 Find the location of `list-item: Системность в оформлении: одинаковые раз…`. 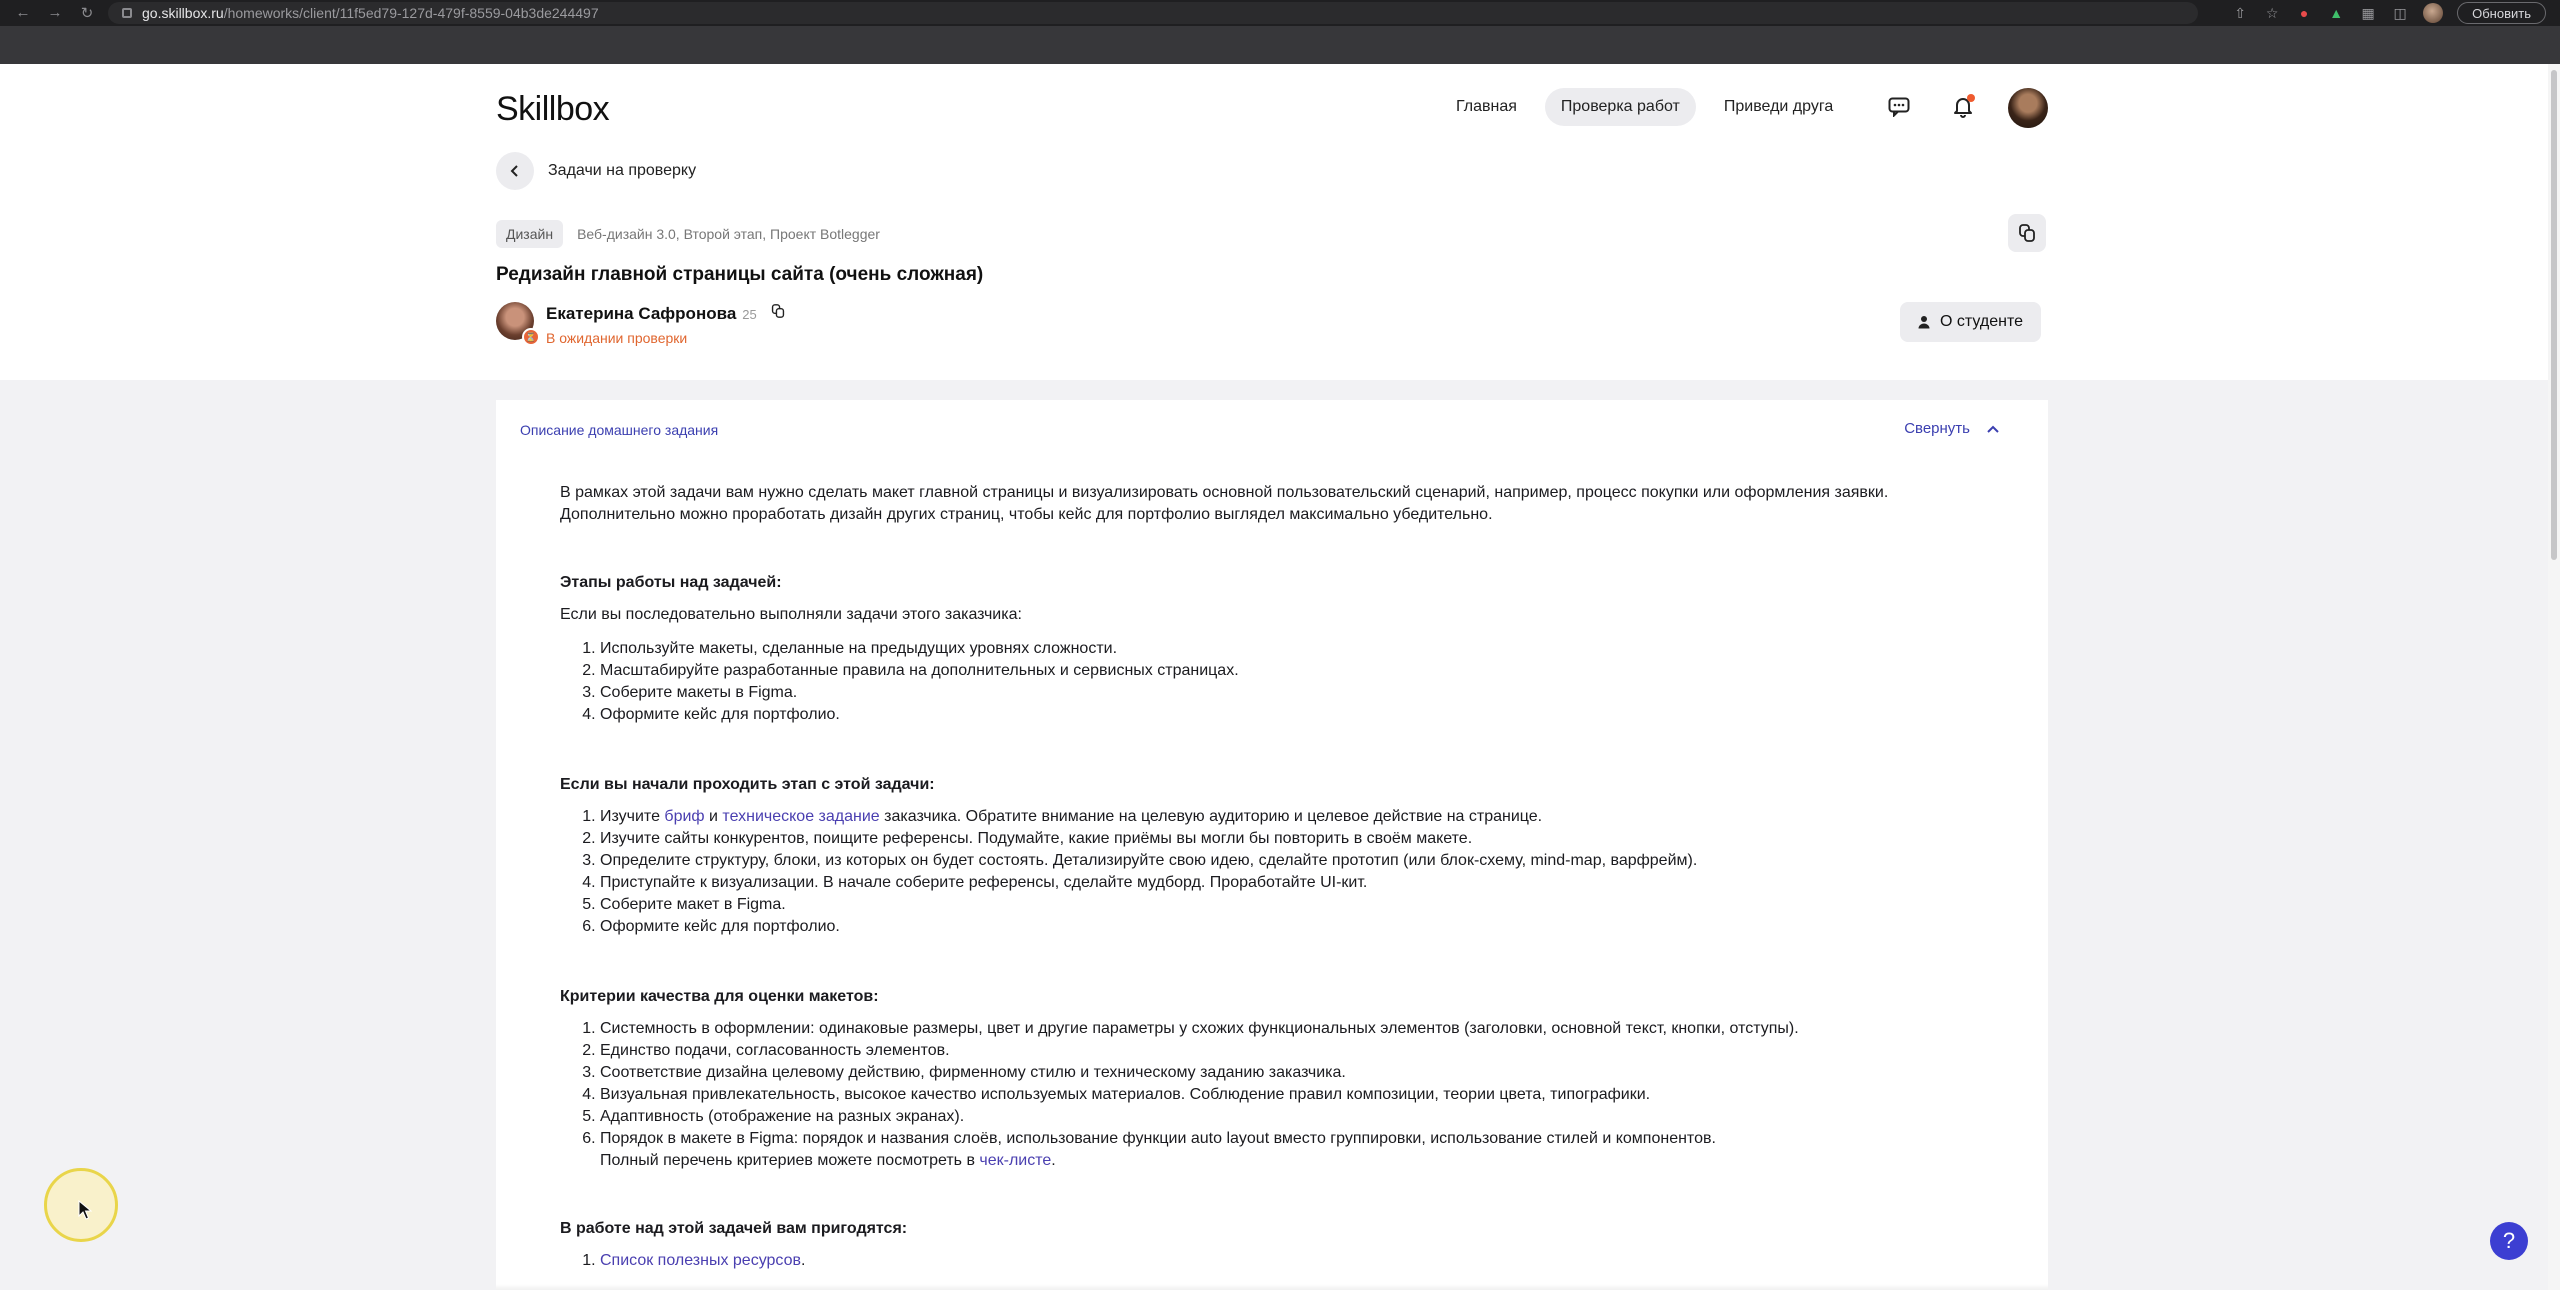

list-item: Системность в оформлении: одинаковые раз… is located at coordinates (1300, 1029).